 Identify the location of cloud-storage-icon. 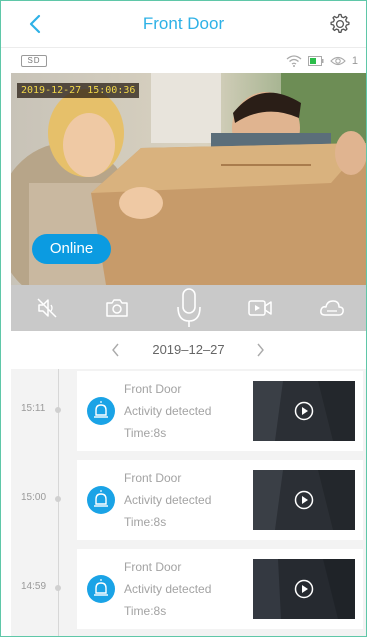
(332, 308).